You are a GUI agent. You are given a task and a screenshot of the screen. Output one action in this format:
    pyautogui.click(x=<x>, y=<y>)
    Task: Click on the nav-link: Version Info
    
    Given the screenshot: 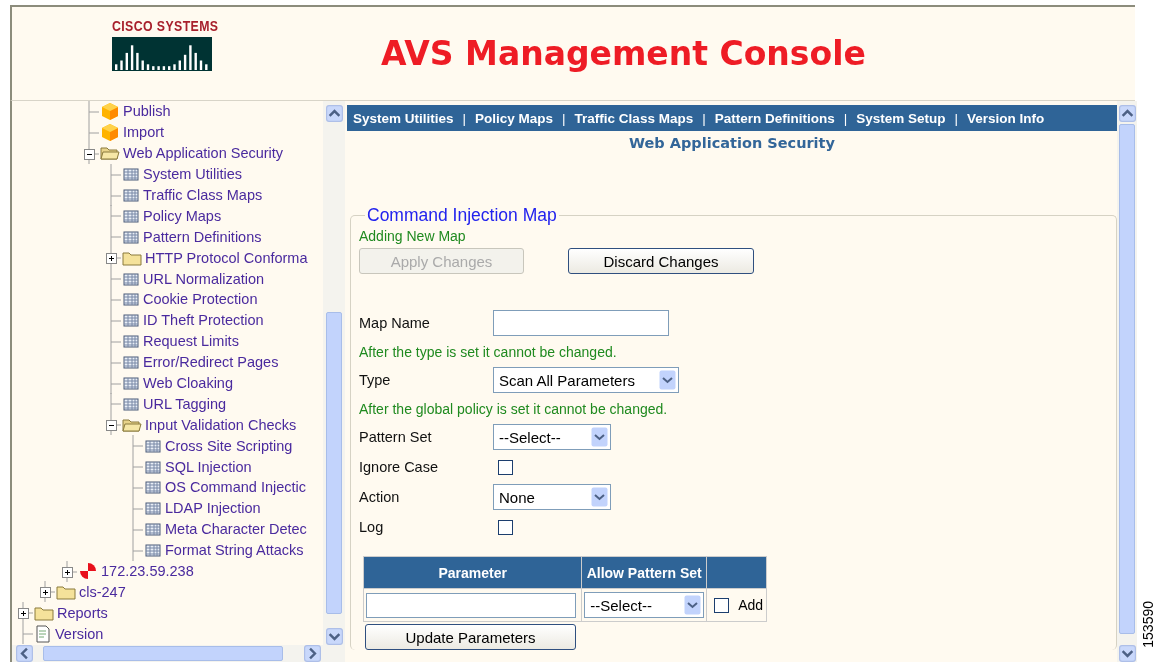 What is the action you would take?
    pyautogui.click(x=1006, y=118)
    